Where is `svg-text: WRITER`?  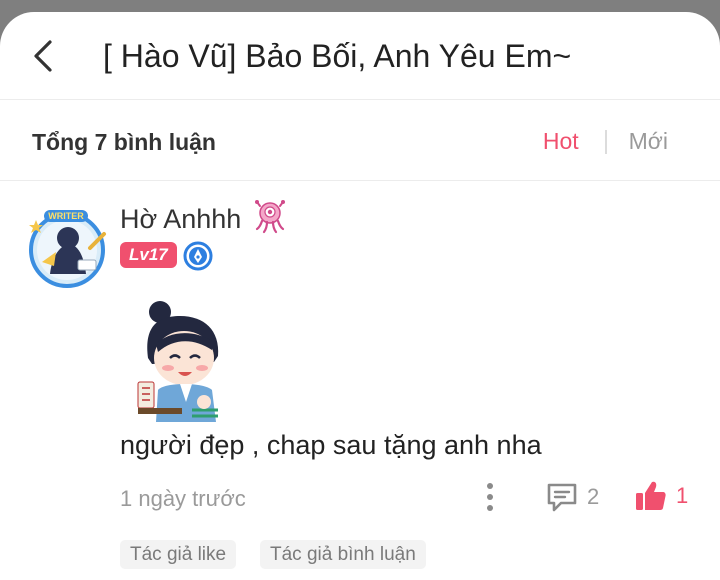
svg-text: WRITER is located at coordinates (66, 216).